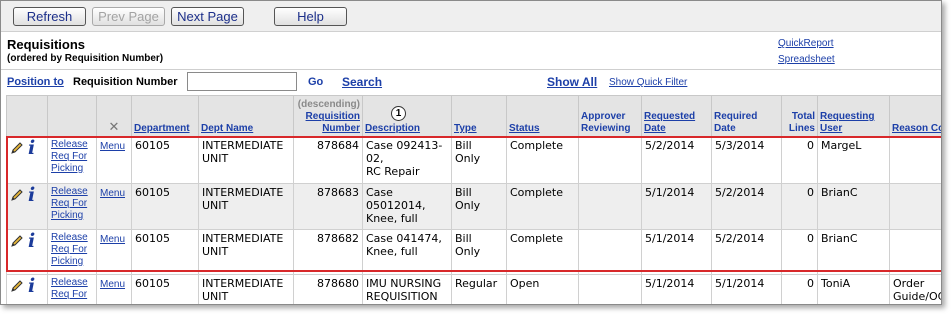 The height and width of the screenshot is (314, 952). I want to click on header-requisition-number-line1: Requisition, so click(332, 116).